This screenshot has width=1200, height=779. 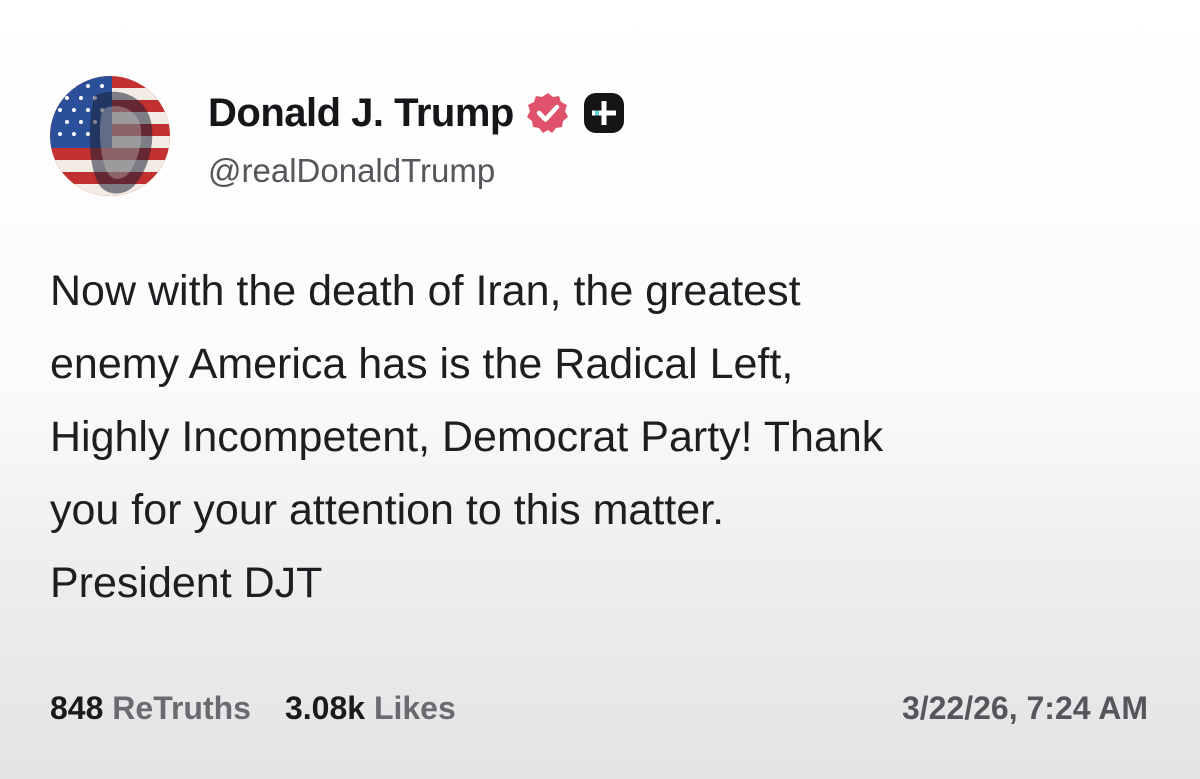 What do you see at coordinates (361, 113) in the screenshot?
I see `author-name: Donald J. Trump` at bounding box center [361, 113].